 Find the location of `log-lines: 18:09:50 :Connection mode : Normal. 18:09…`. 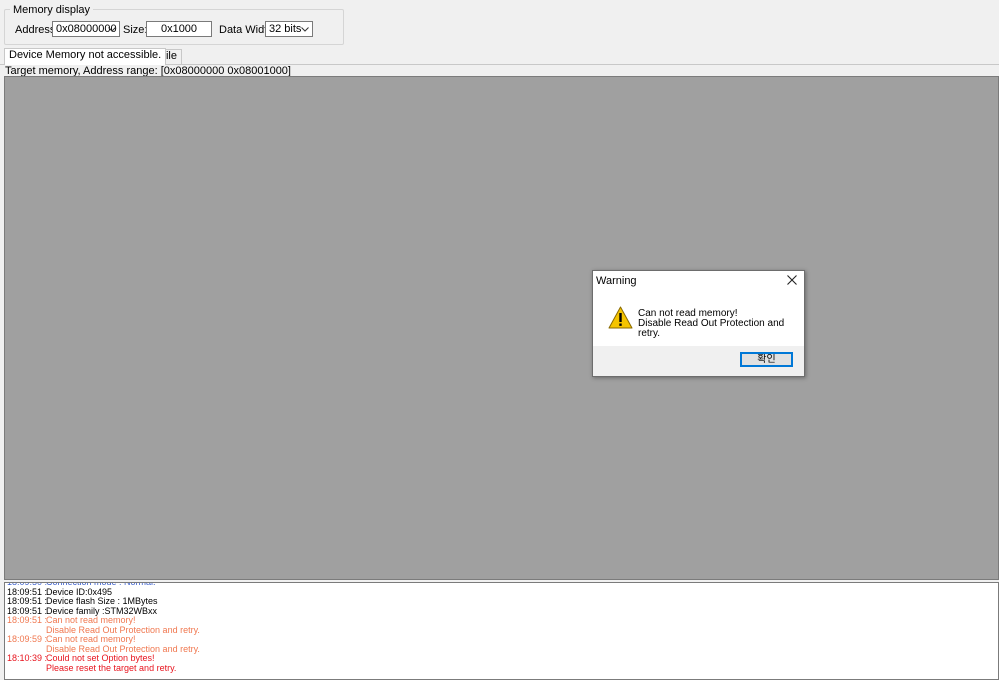

log-lines: 18:09:50 :Connection mode : Normal. 18:09… is located at coordinates (103, 628).